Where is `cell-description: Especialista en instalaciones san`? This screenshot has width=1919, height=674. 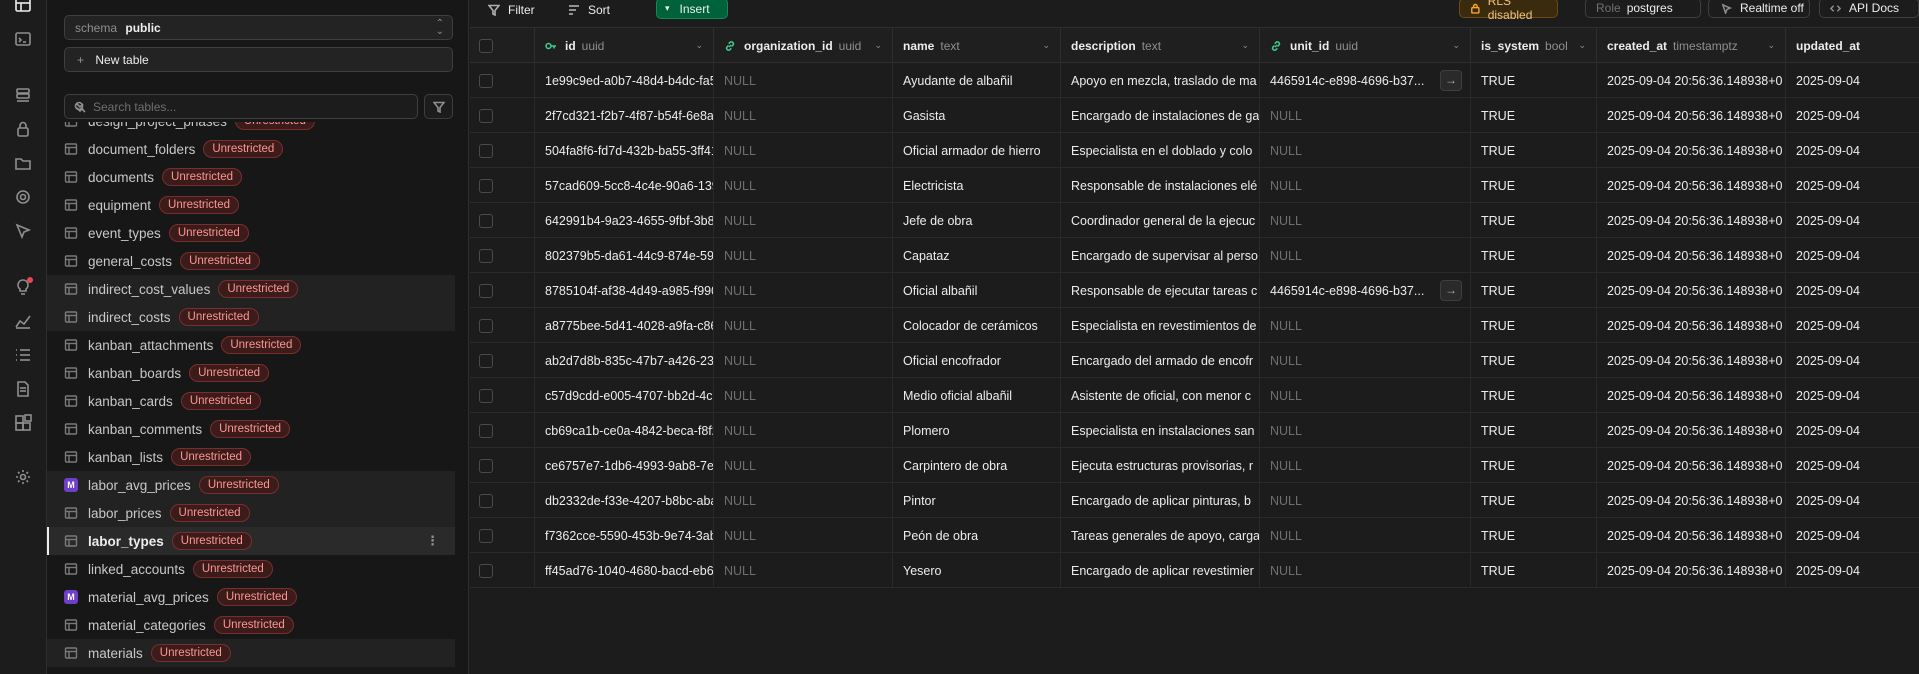
cell-description: Especialista en instalaciones san is located at coordinates (1160, 430).